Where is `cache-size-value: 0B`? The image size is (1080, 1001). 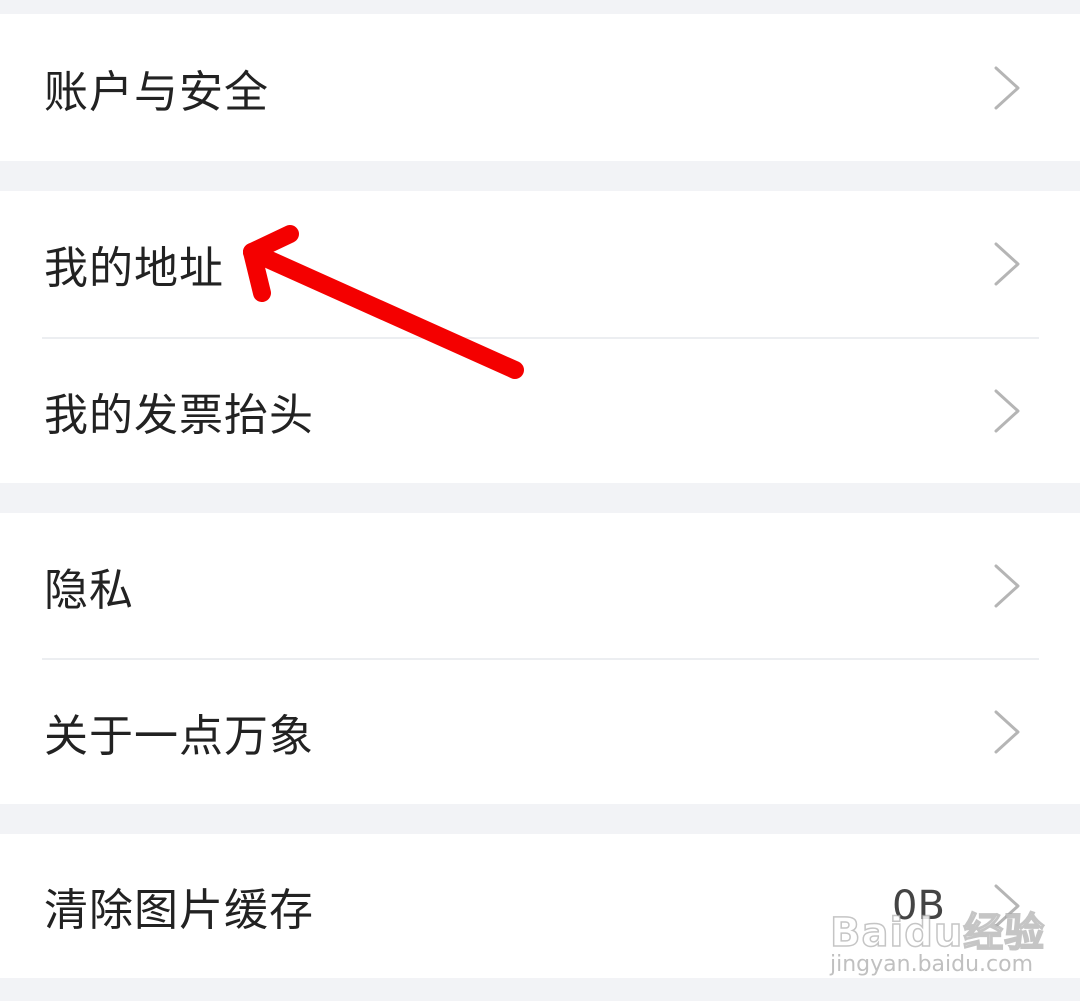
cache-size-value: 0B is located at coordinates (918, 906).